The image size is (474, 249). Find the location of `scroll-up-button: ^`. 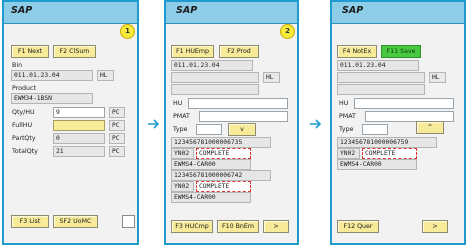

scroll-up-button: ^ is located at coordinates (430, 127).